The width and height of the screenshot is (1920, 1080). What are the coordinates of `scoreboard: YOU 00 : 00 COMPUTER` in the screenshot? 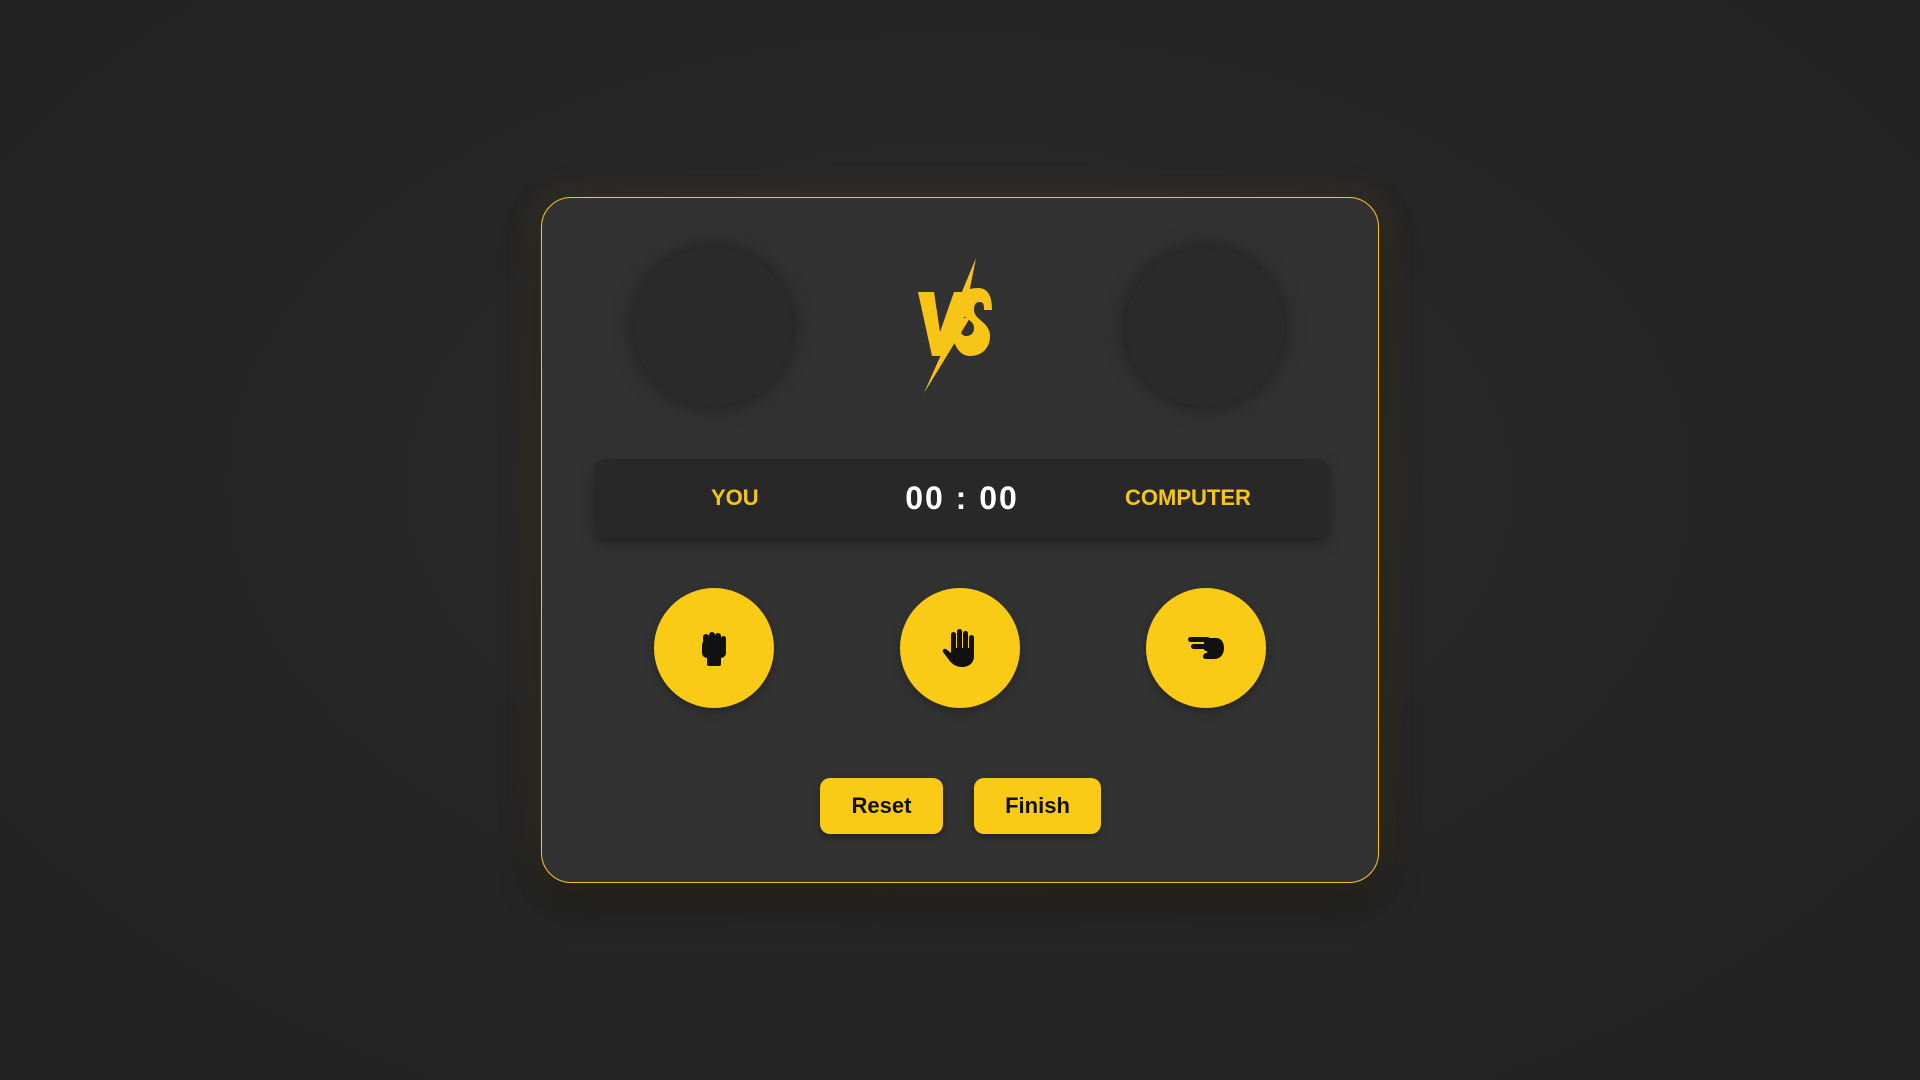 It's located at (962, 498).